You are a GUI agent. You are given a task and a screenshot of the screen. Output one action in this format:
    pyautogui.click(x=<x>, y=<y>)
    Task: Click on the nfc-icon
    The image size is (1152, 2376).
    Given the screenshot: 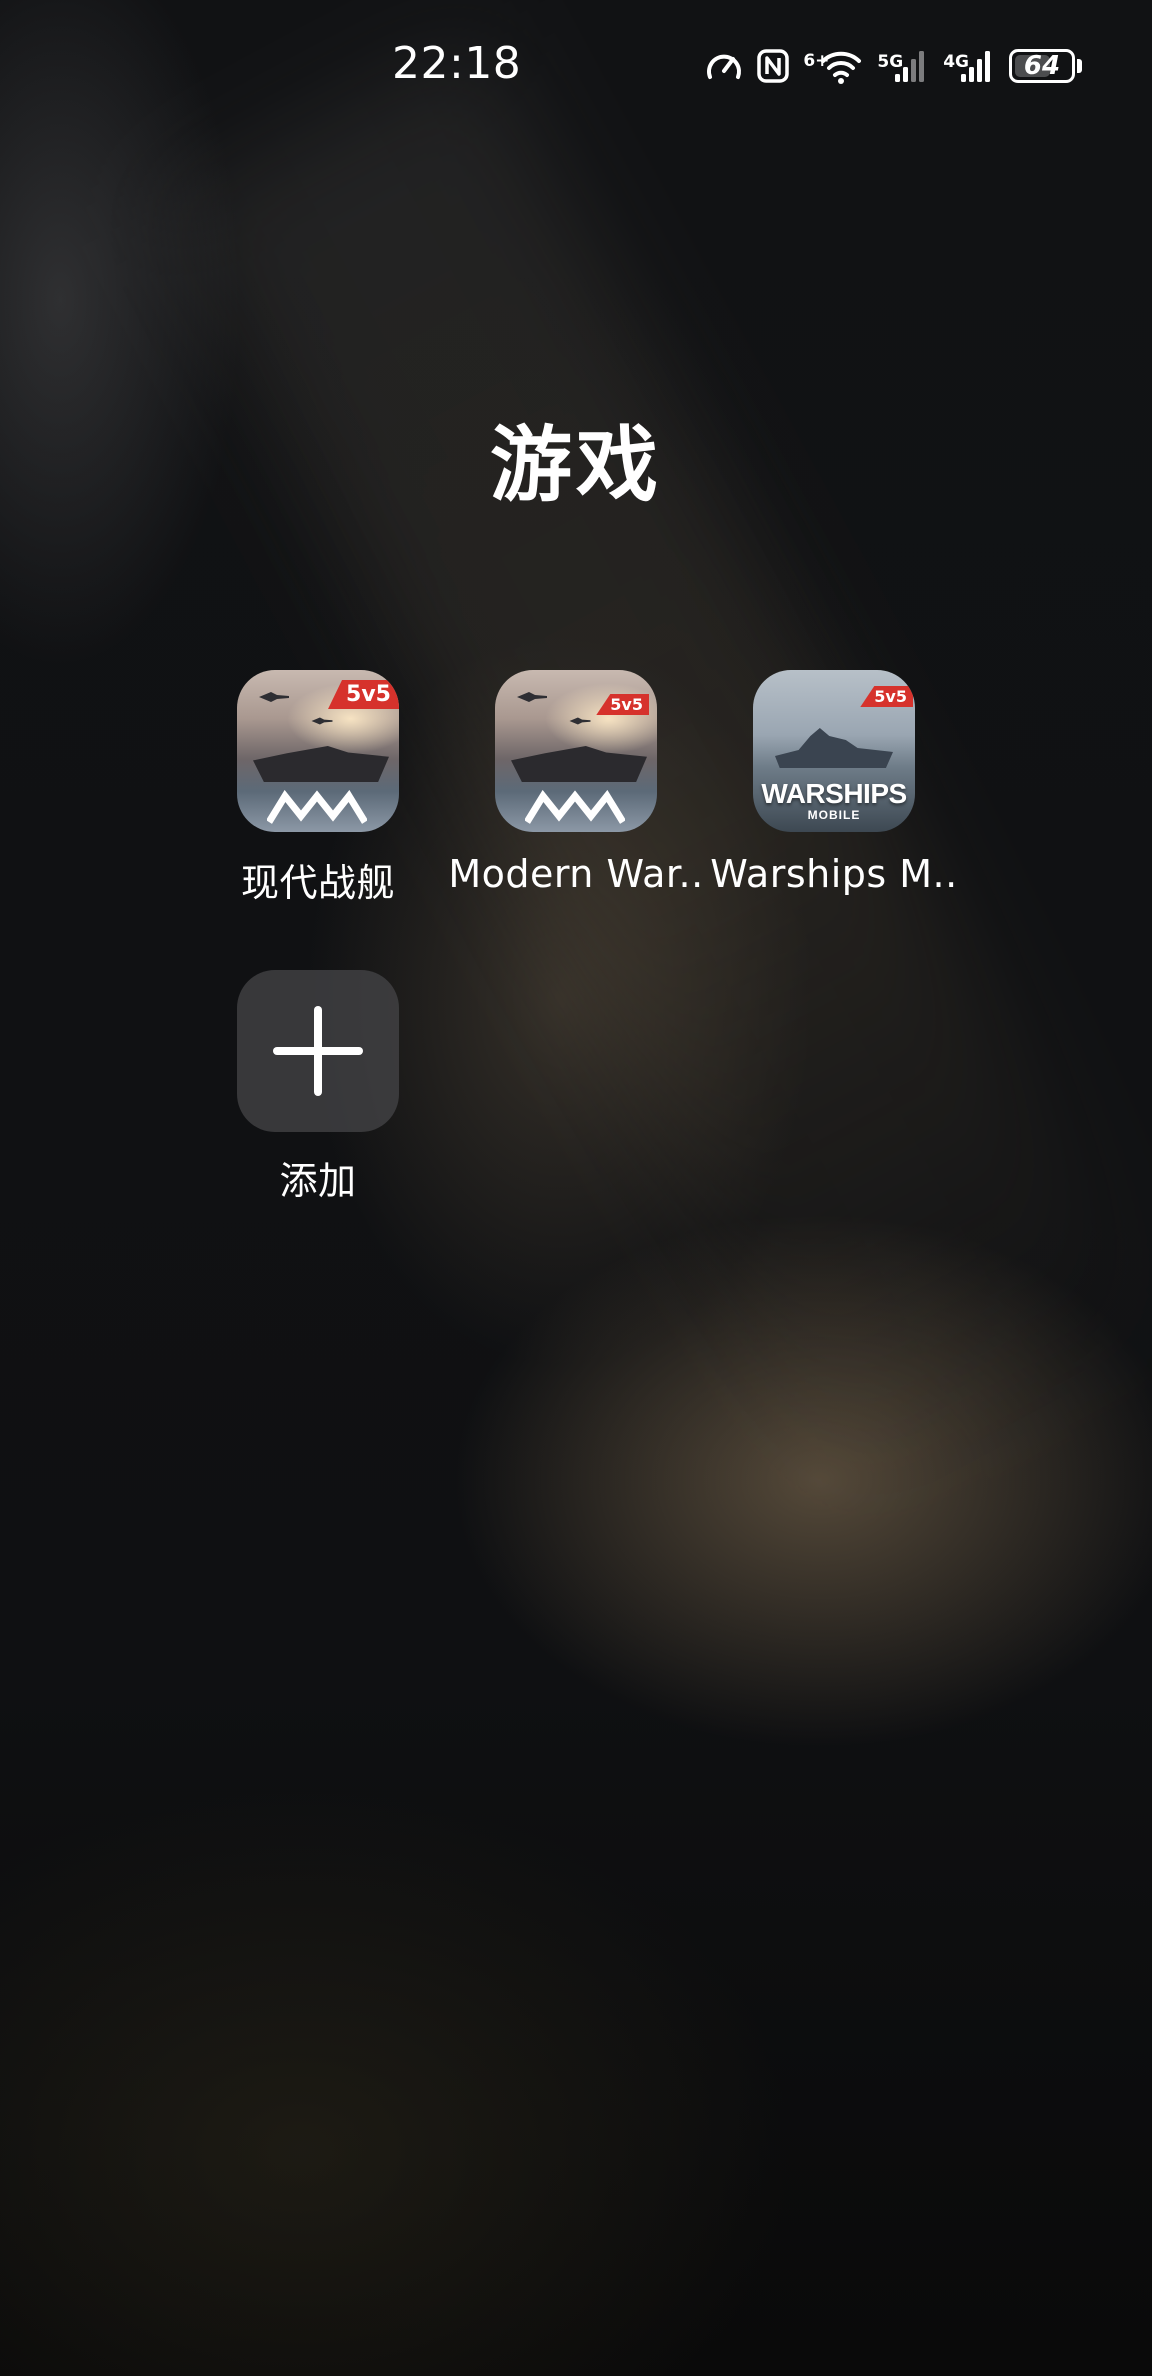 What is the action you would take?
    pyautogui.click(x=773, y=66)
    